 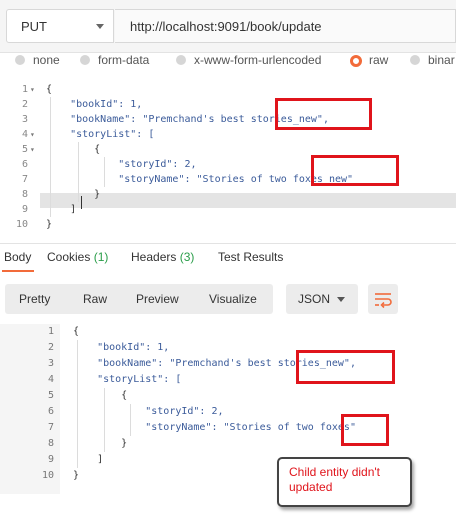 I want to click on text-caret, so click(x=81, y=202).